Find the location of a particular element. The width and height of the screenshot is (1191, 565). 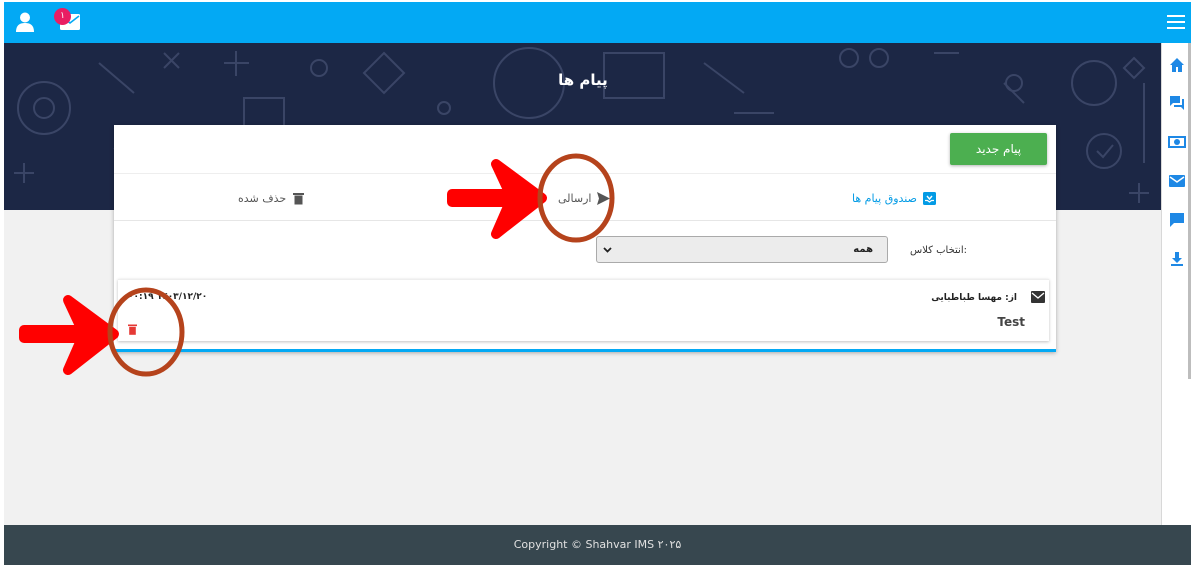

inbox-icon is located at coordinates (929, 198).